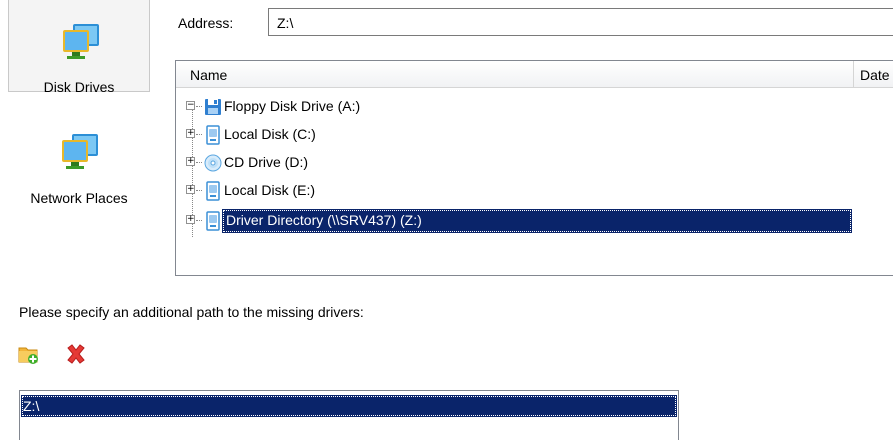  What do you see at coordinates (190, 105) in the screenshot?
I see `collapse-toggle: −` at bounding box center [190, 105].